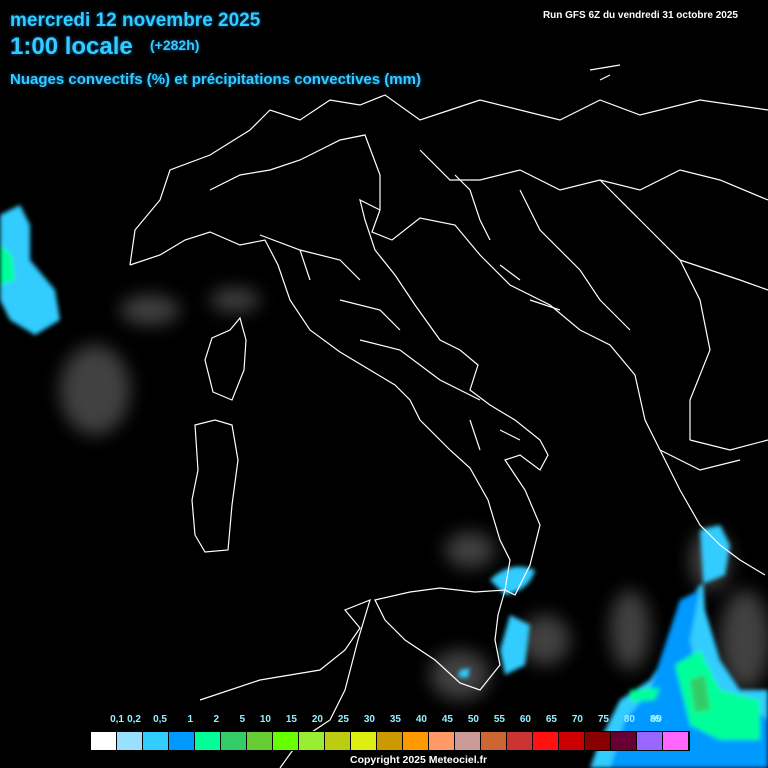  I want to click on forecast-date: mercredi 12 novembre 2025, so click(135, 20).